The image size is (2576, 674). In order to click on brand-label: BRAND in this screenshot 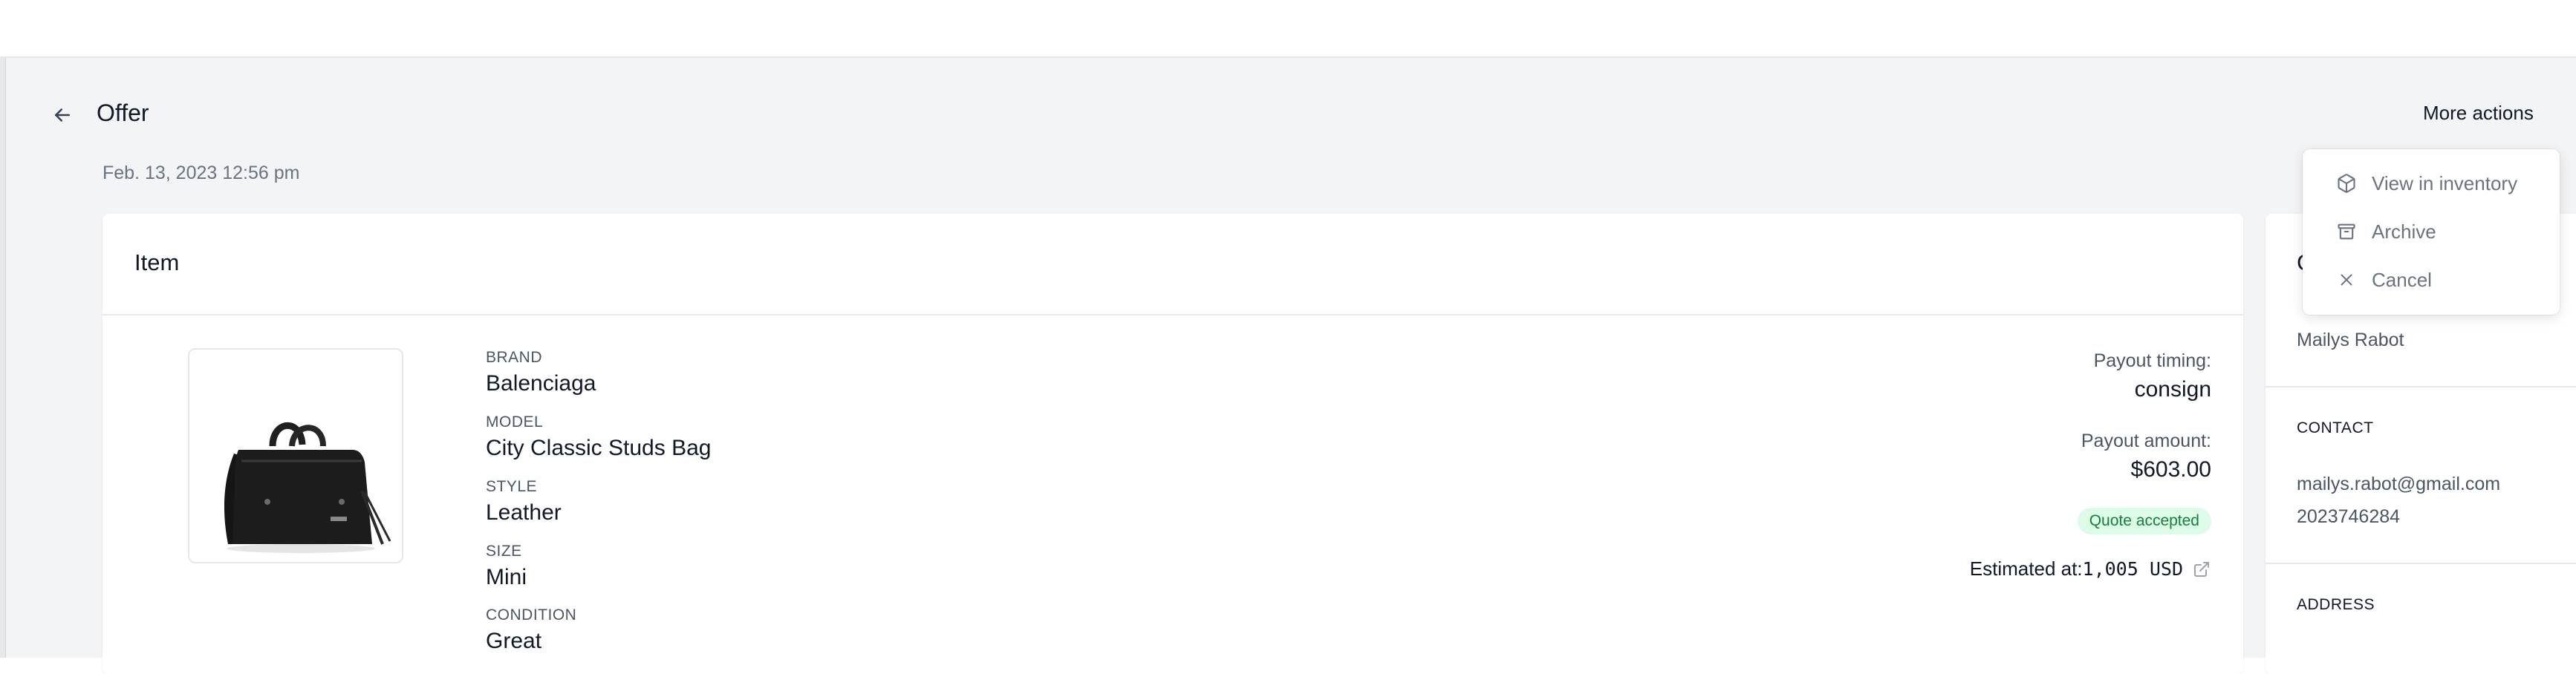, I will do `click(514, 357)`.